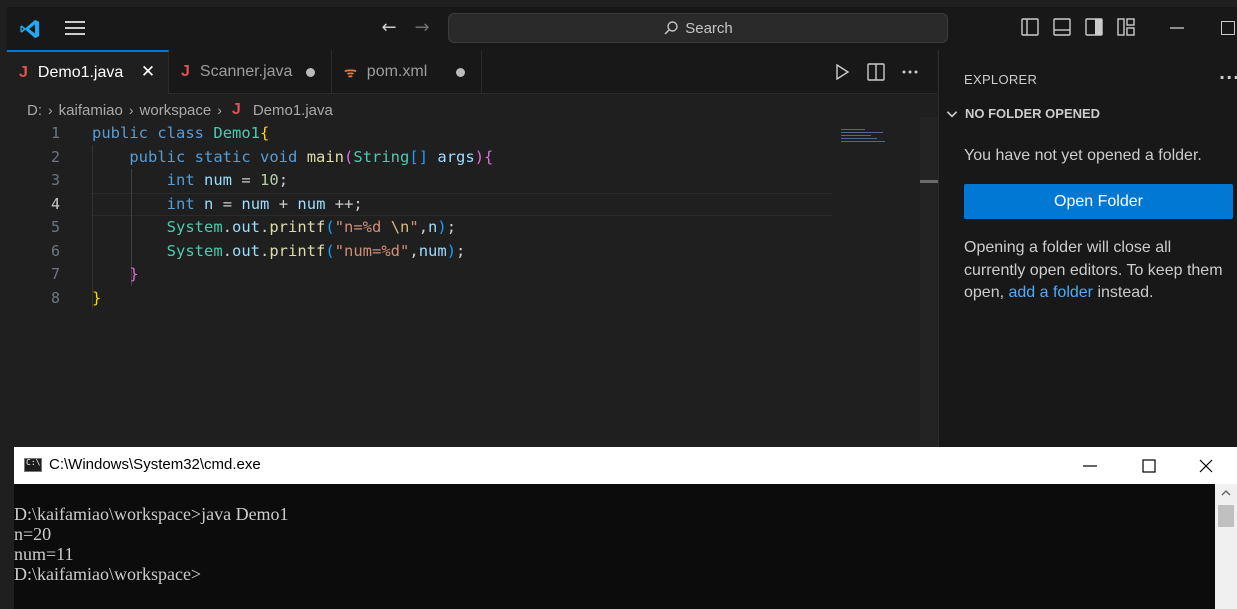 This screenshot has height=609, width=1237. I want to click on code-line-1: public class Demo1{, so click(180, 134).